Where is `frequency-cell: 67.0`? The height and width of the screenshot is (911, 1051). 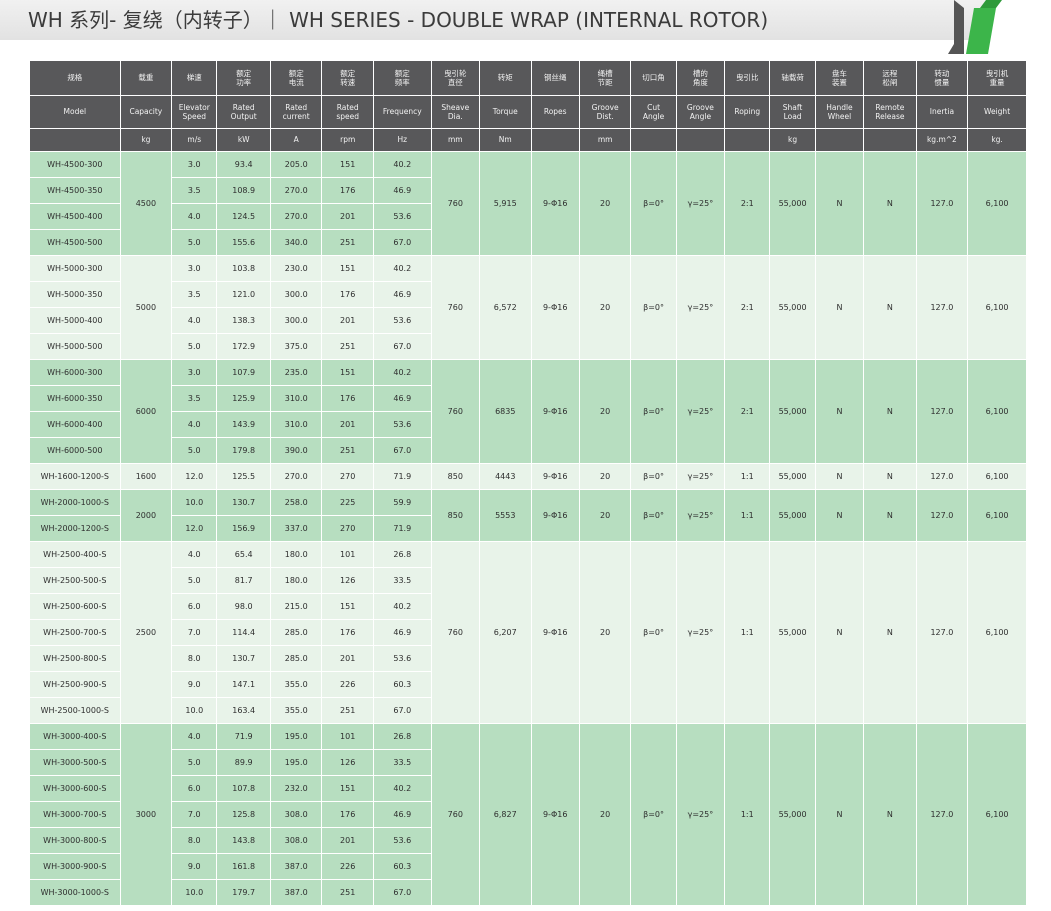 frequency-cell: 67.0 is located at coordinates (402, 242).